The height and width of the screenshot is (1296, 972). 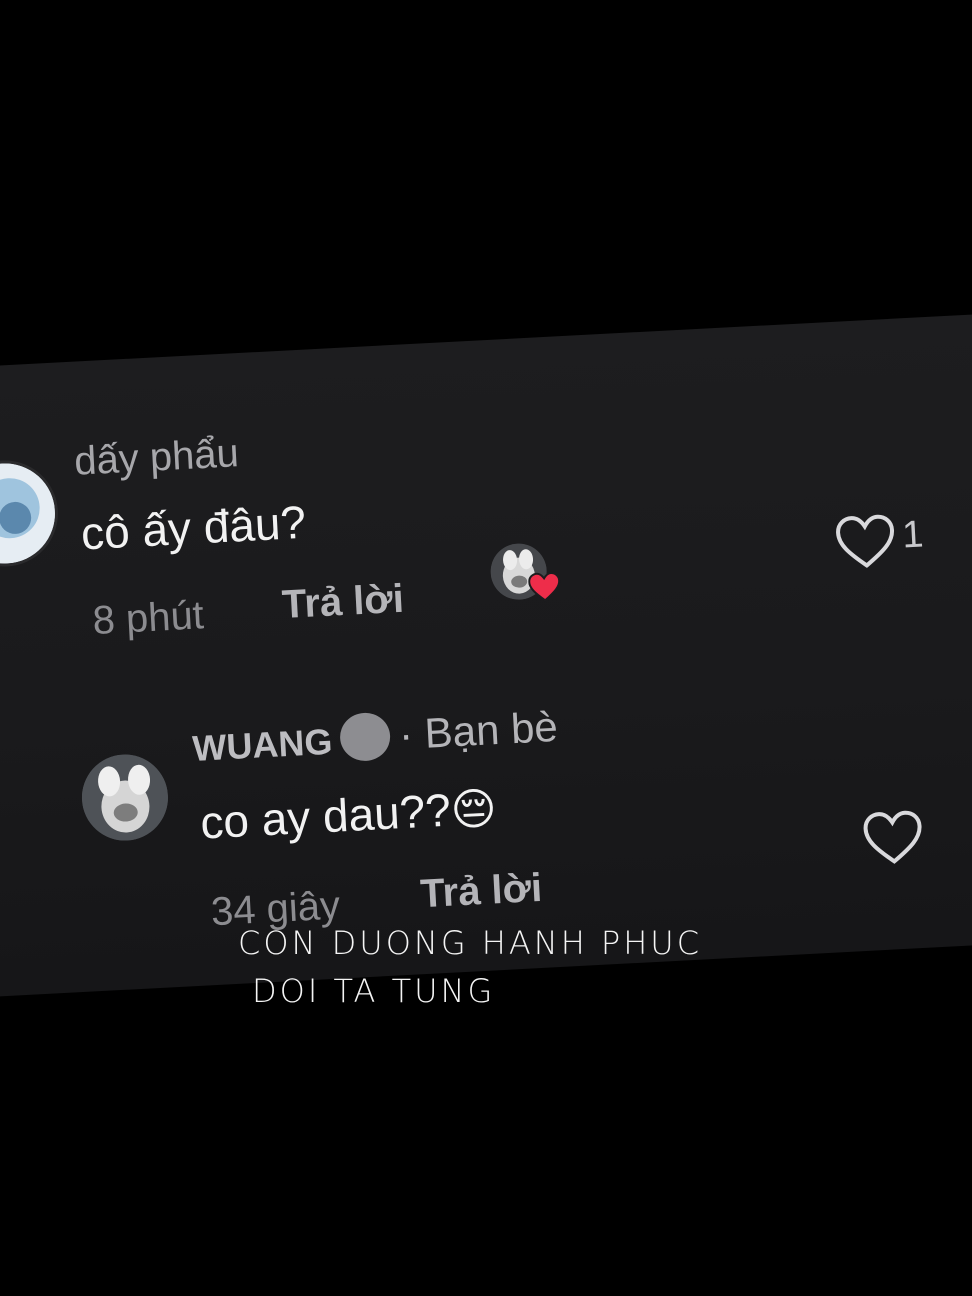 What do you see at coordinates (913, 535) in the screenshot?
I see `like-count: 1` at bounding box center [913, 535].